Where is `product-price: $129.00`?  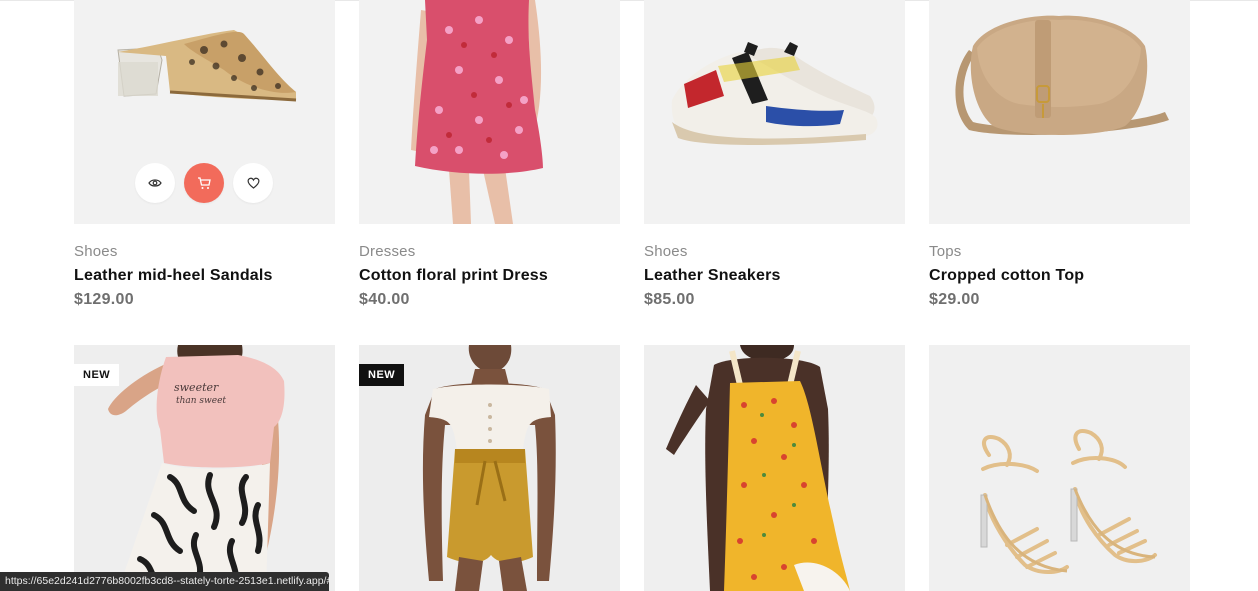
product-price: $129.00 is located at coordinates (104, 299).